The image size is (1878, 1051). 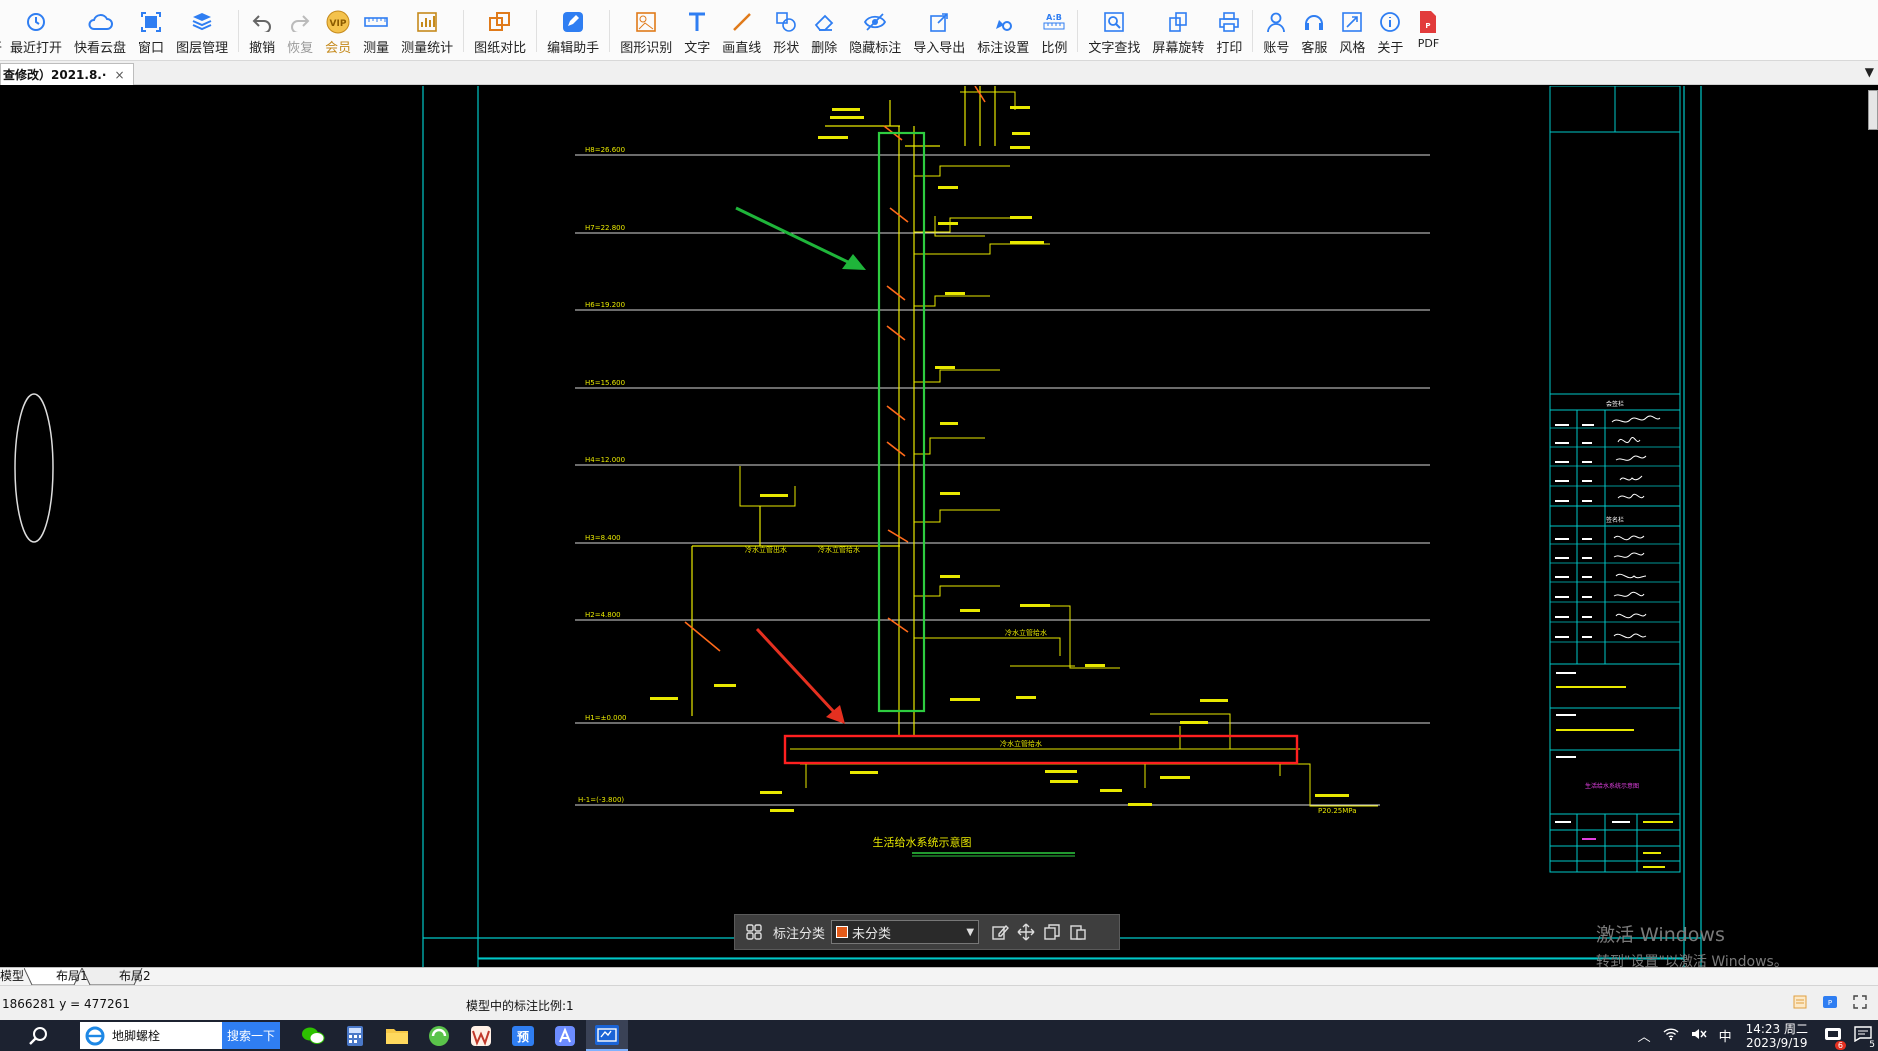 I want to click on watermark-line1: 激活 Windows, so click(x=1660, y=935).